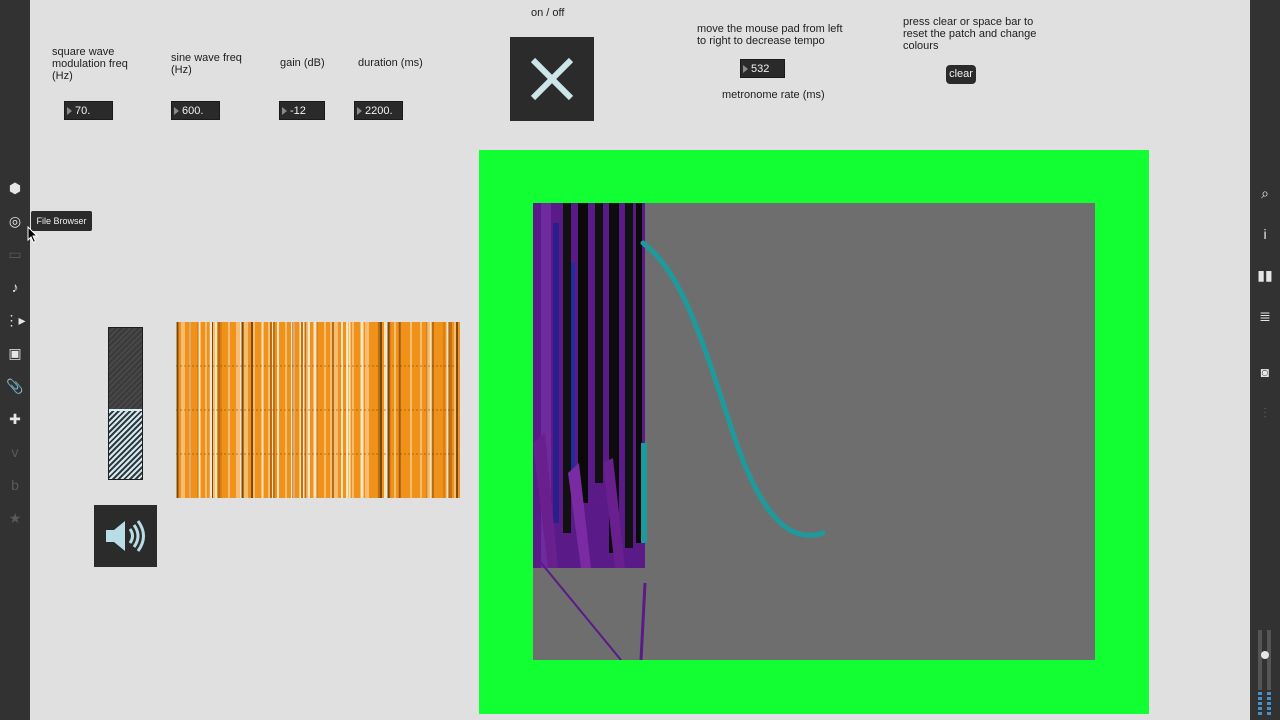 The height and width of the screenshot is (720, 1280). Describe the element at coordinates (1265, 360) in the screenshot. I see `right-sidebar` at that location.